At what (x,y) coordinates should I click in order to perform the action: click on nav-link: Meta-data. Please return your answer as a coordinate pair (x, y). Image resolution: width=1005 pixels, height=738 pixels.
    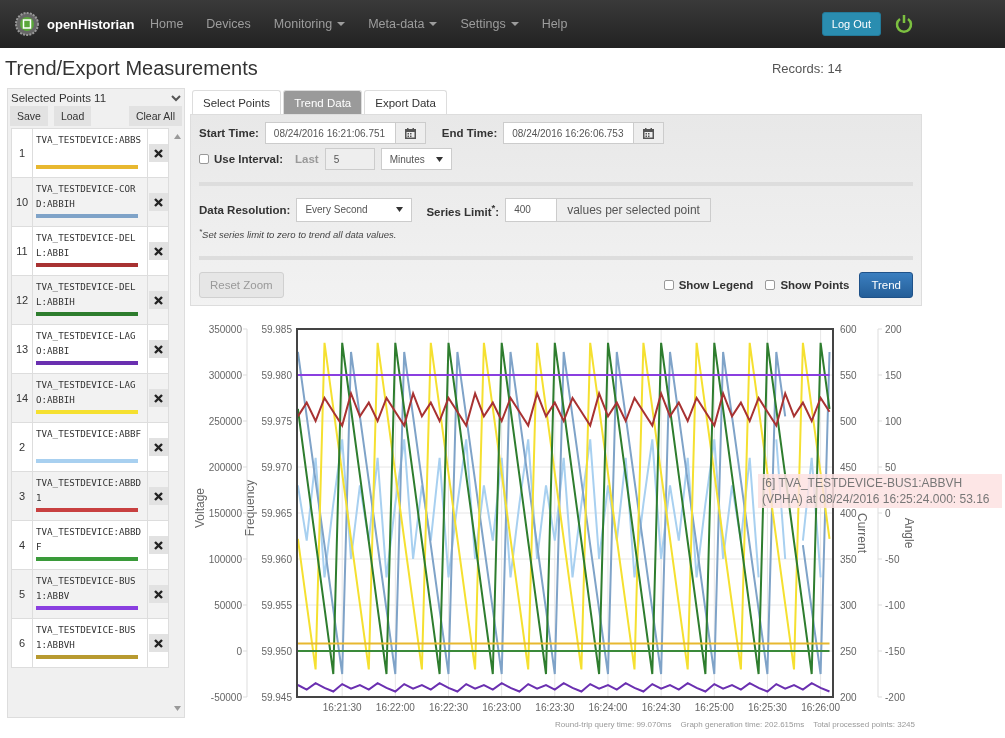
    Looking at the image, I should click on (403, 24).